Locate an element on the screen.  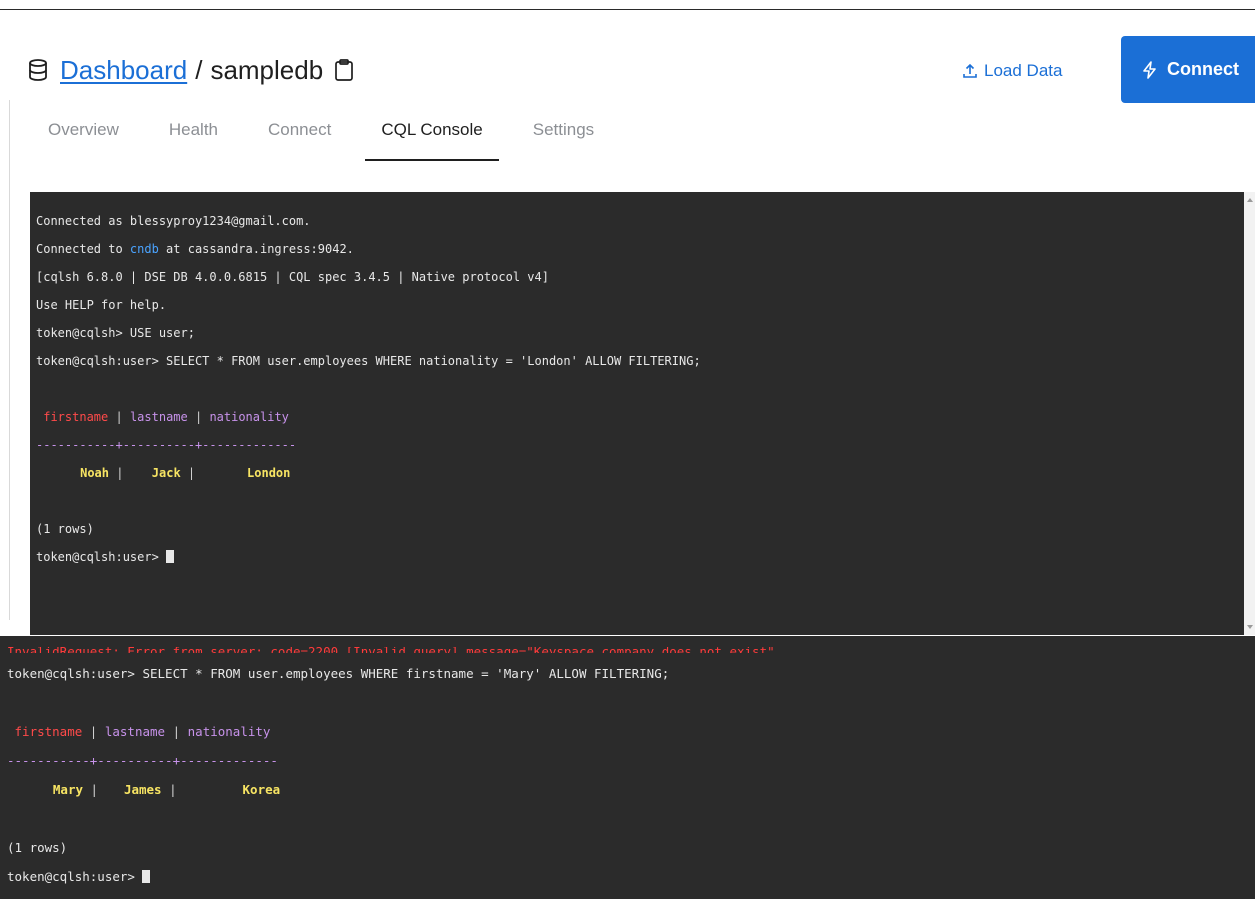
terminal-scrollbar is located at coordinates (1249, 413).